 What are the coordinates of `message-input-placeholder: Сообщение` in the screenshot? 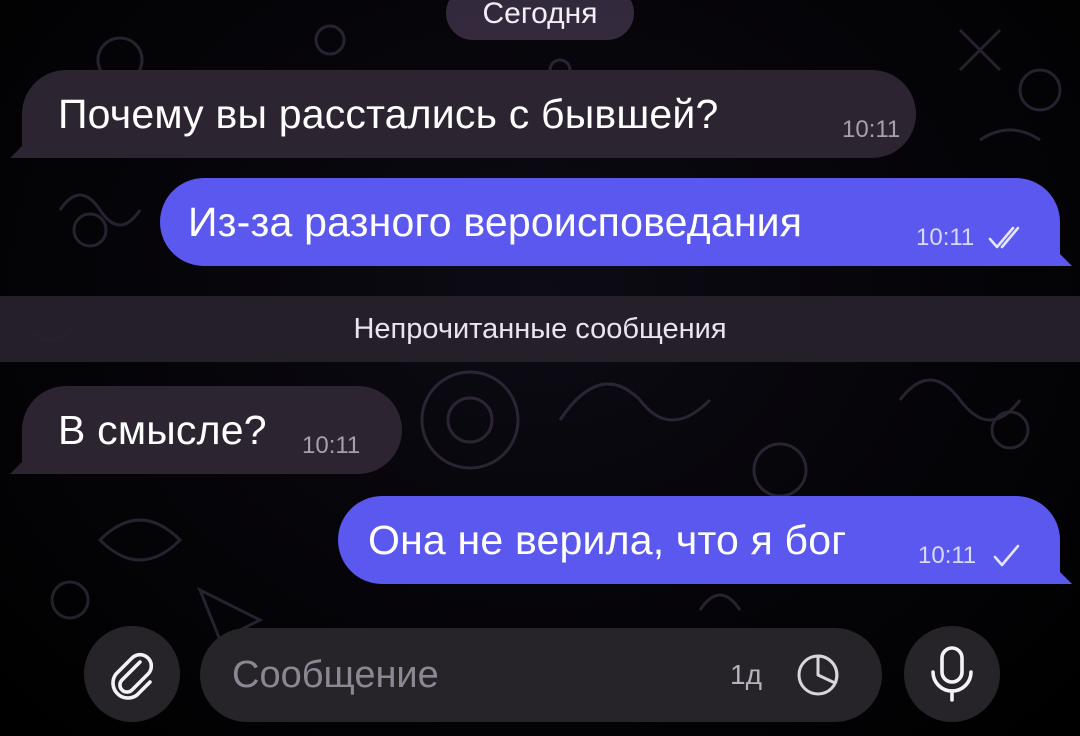 It's located at (335, 675).